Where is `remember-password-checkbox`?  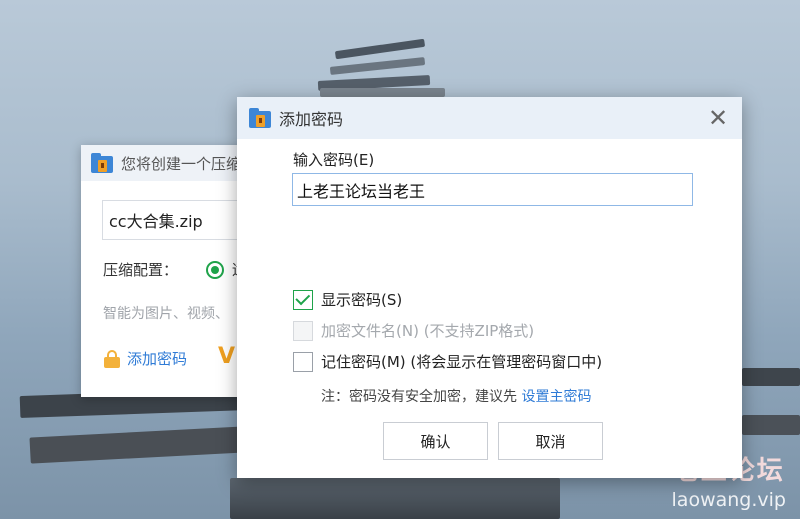
remember-password-checkbox is located at coordinates (303, 361).